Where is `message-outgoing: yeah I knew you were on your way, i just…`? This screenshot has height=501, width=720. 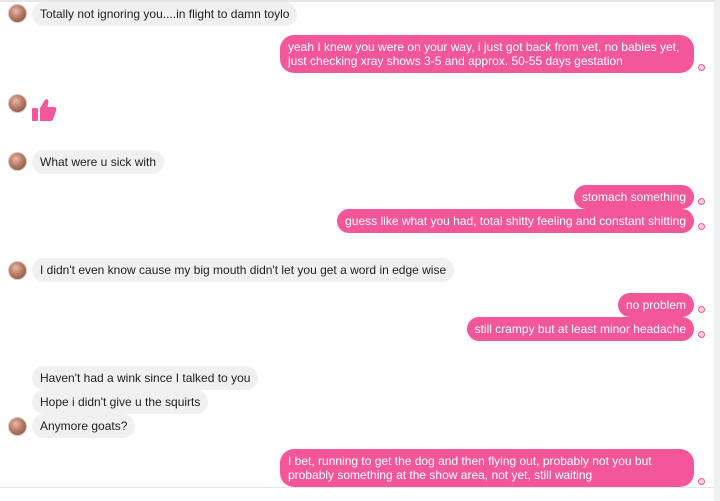 message-outgoing: yeah I knew you were on your way, i just… is located at coordinates (487, 54).